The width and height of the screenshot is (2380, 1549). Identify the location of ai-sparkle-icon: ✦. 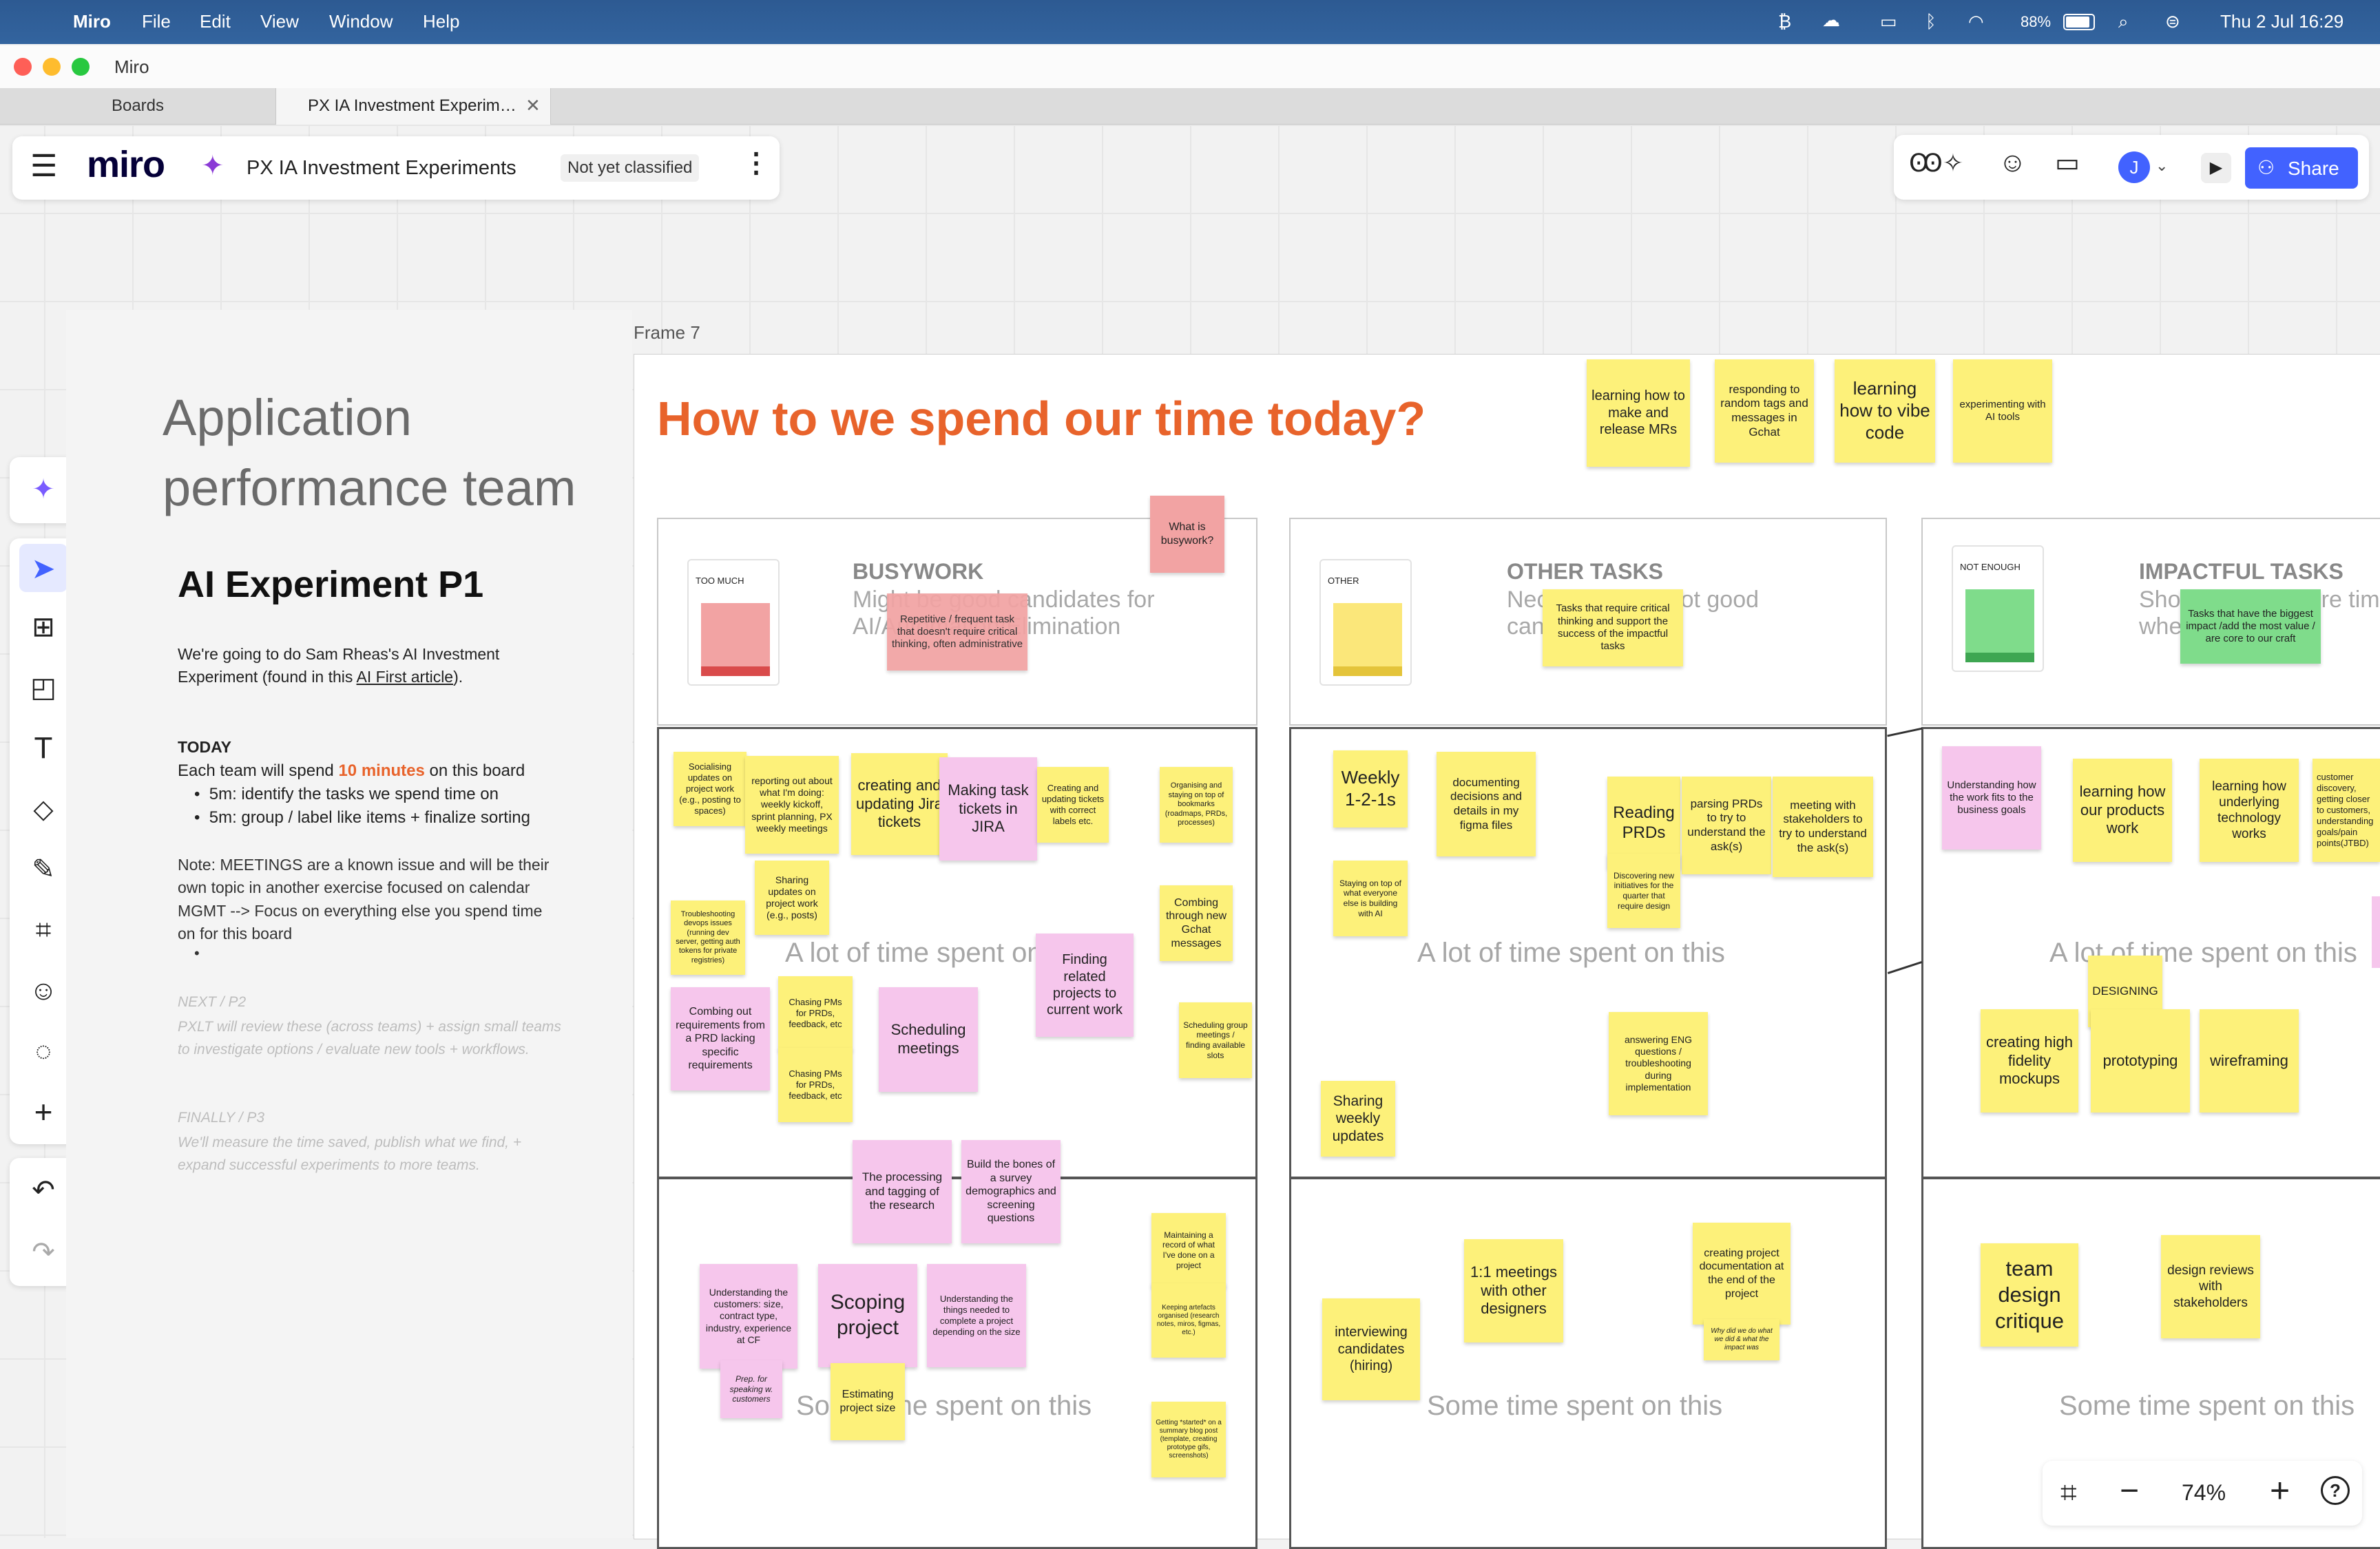
(43, 489).